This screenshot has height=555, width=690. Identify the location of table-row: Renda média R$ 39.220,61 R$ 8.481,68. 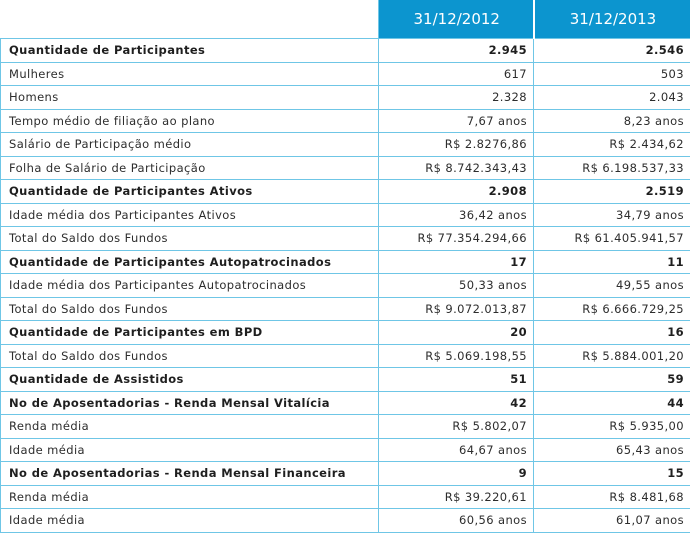
(345, 496).